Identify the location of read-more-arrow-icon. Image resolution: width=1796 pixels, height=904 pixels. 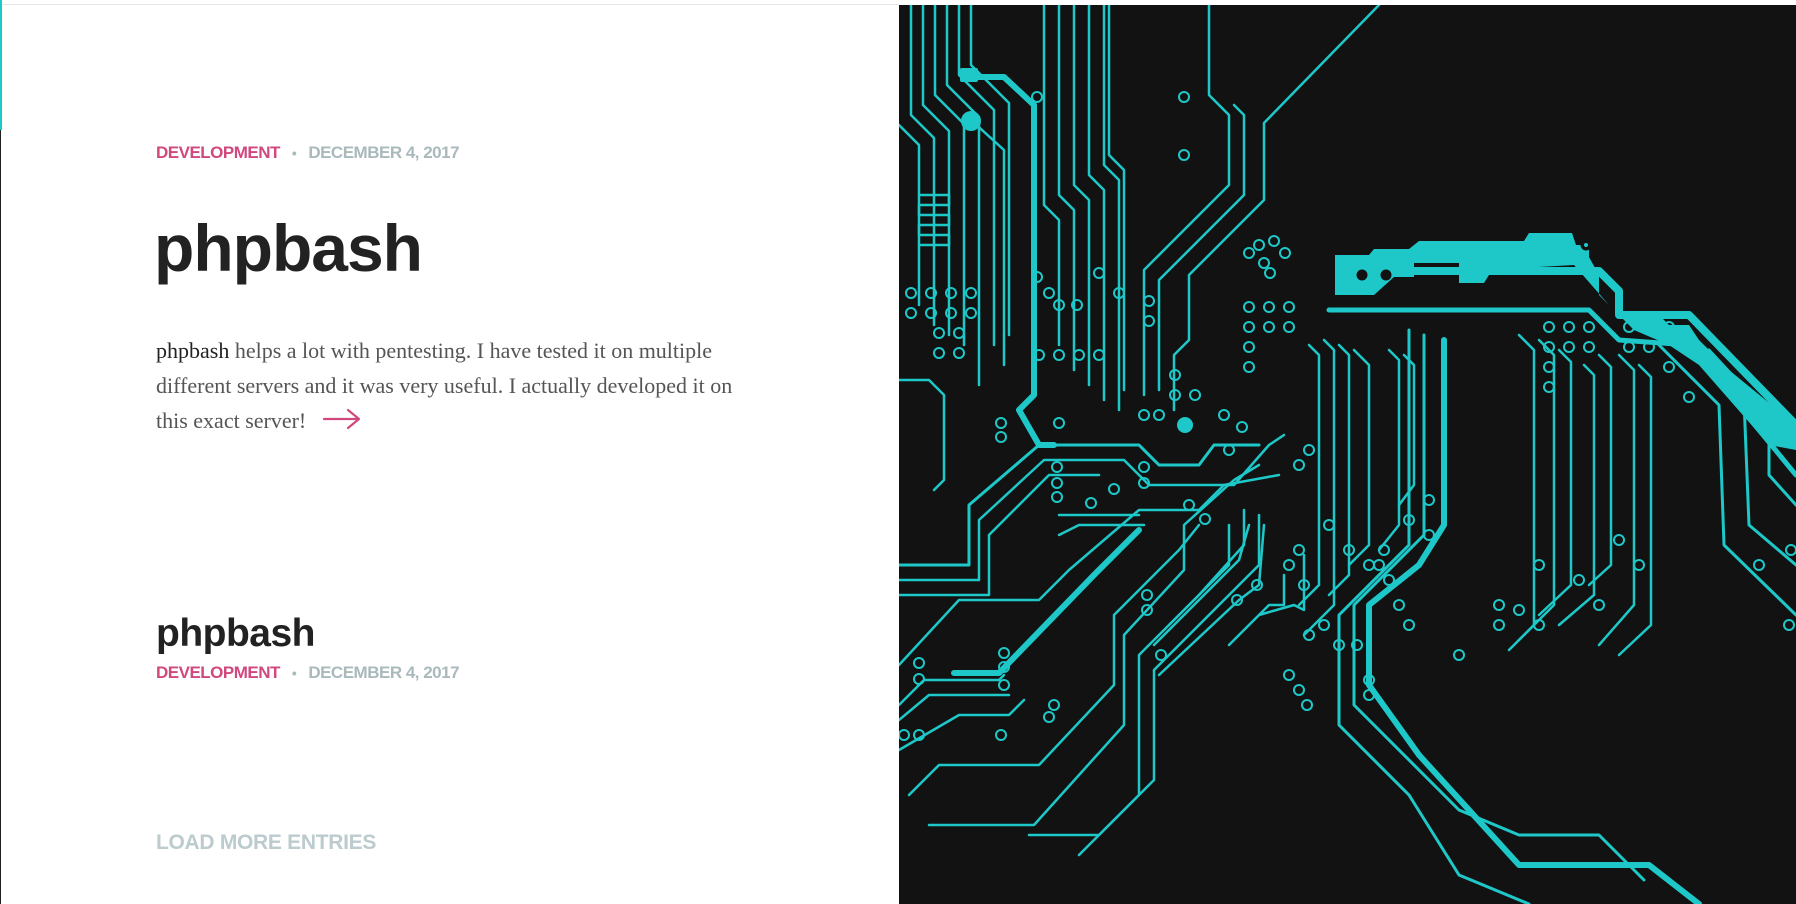
(342, 422).